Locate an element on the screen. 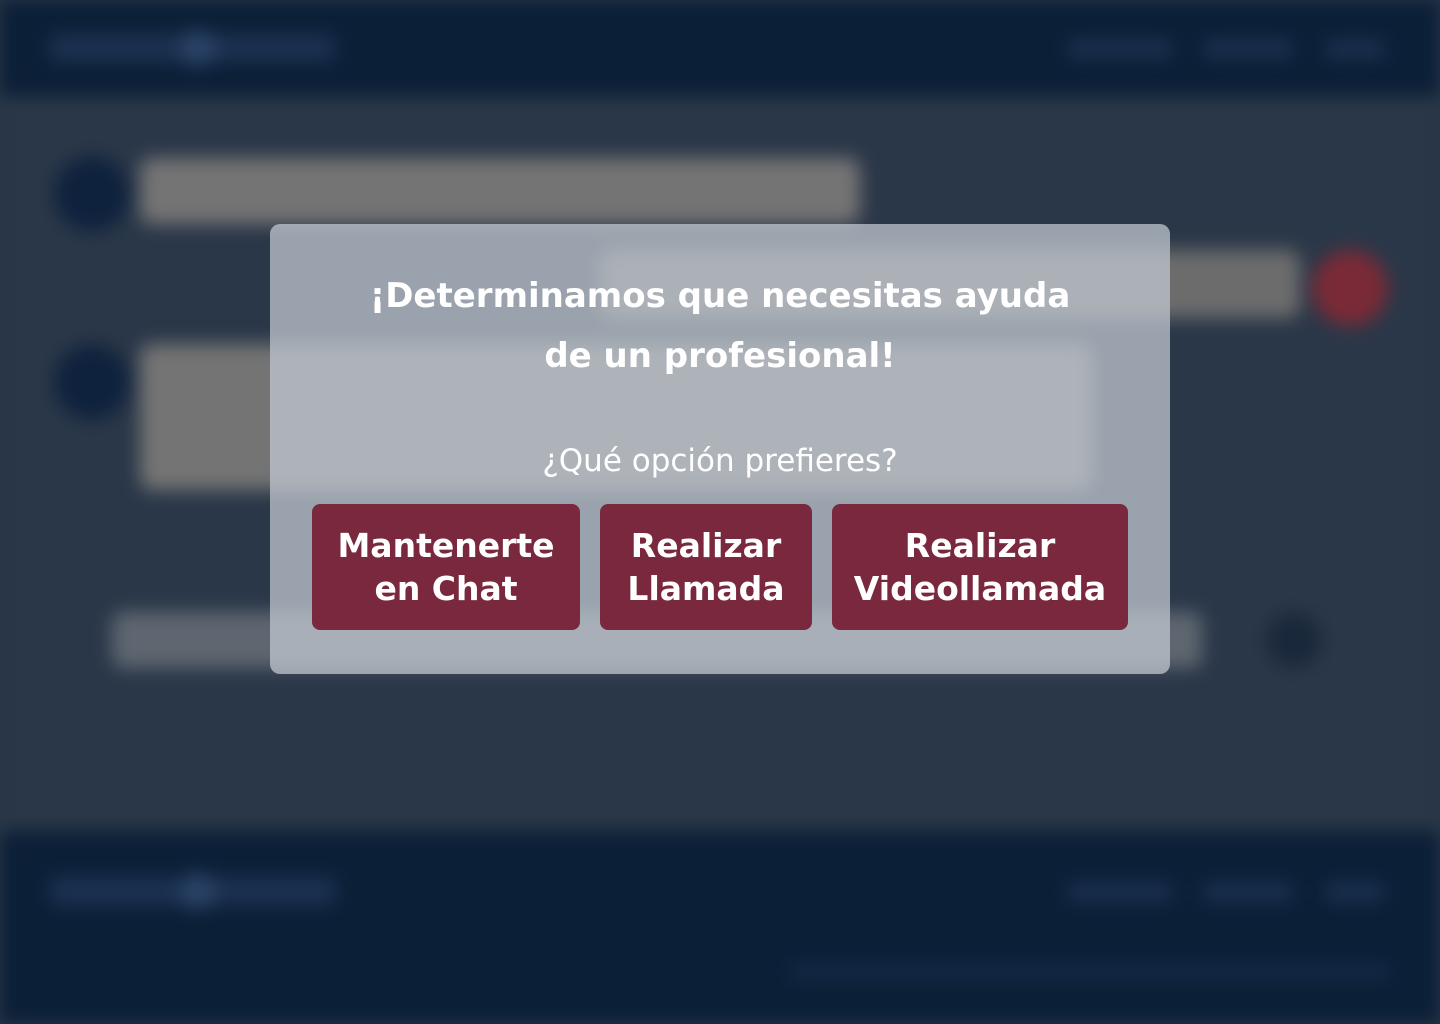  button-label-line2: en Chat is located at coordinates (446, 588).